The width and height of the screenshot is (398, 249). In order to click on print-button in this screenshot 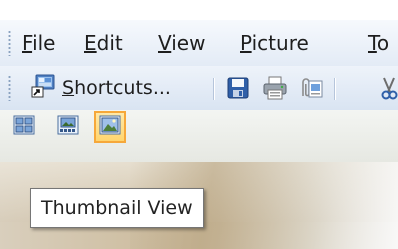, I will do `click(274, 88)`.